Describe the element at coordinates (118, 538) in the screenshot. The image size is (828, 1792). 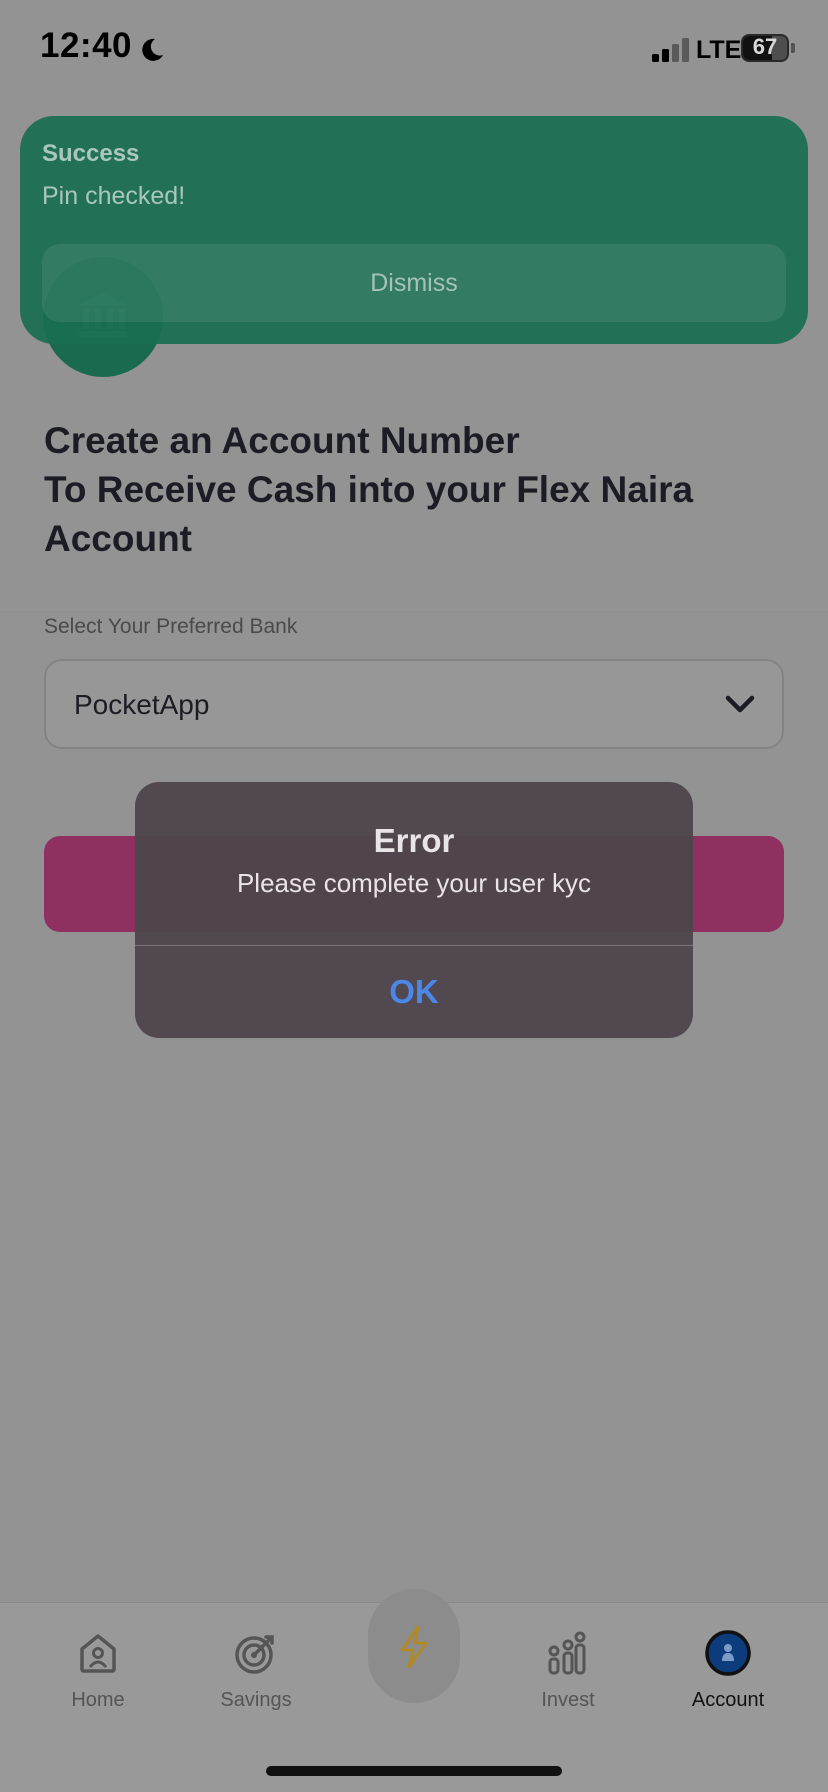
I see `page-title-line: Account` at that location.